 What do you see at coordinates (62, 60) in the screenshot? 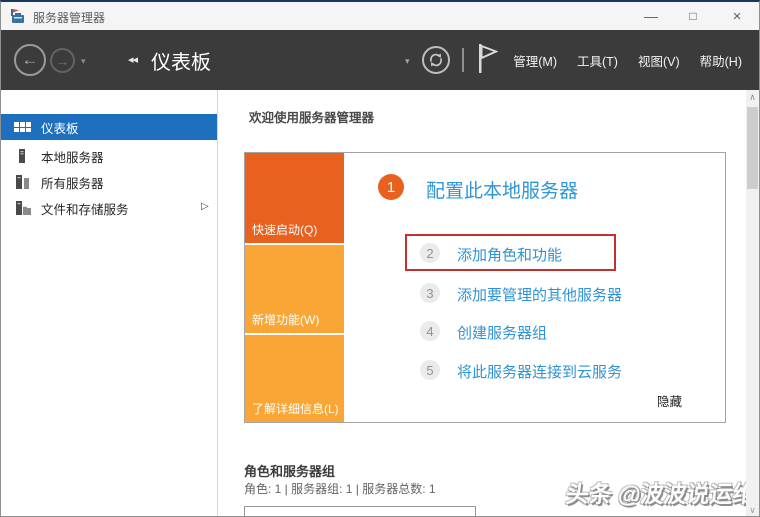
I see `forward-button: →` at bounding box center [62, 60].